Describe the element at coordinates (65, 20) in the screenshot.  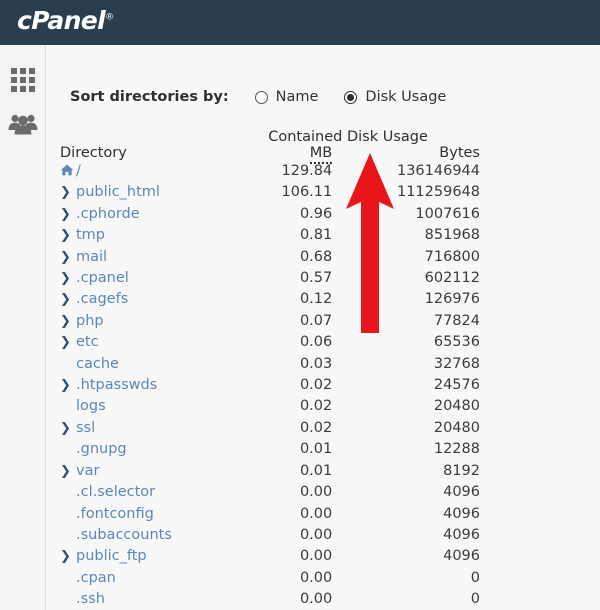
I see `cpanel-logo: cPanel®` at that location.